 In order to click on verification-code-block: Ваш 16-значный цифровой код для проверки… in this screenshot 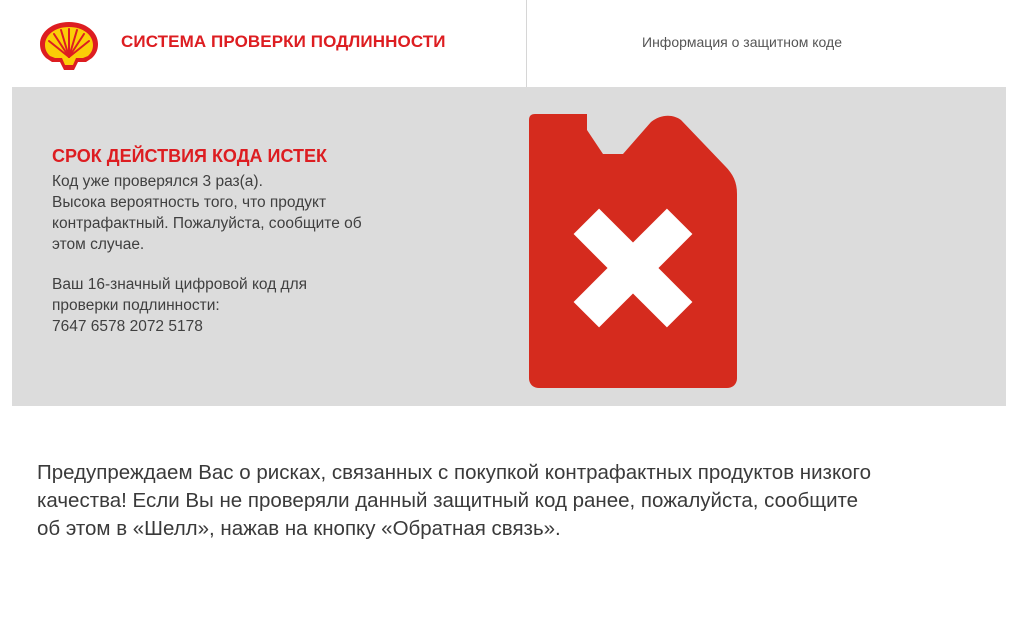, I will do `click(242, 305)`.